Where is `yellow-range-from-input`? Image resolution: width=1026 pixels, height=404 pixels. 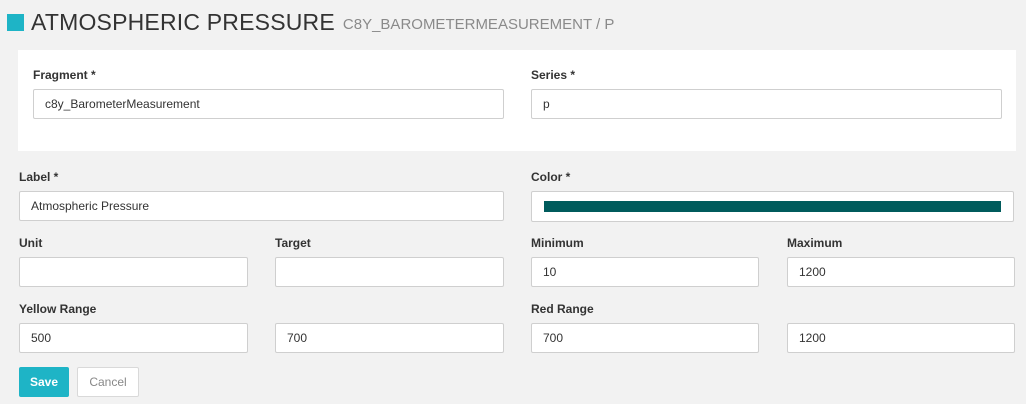
yellow-range-from-input is located at coordinates (133, 338).